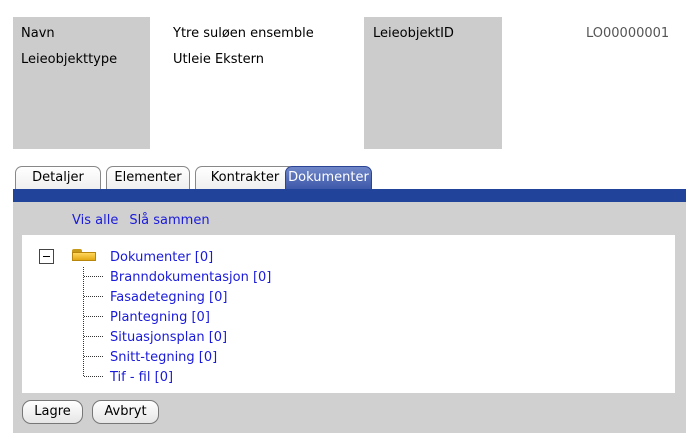  What do you see at coordinates (628, 33) in the screenshot?
I see `leieobjektid-value: LO00000001` at bounding box center [628, 33].